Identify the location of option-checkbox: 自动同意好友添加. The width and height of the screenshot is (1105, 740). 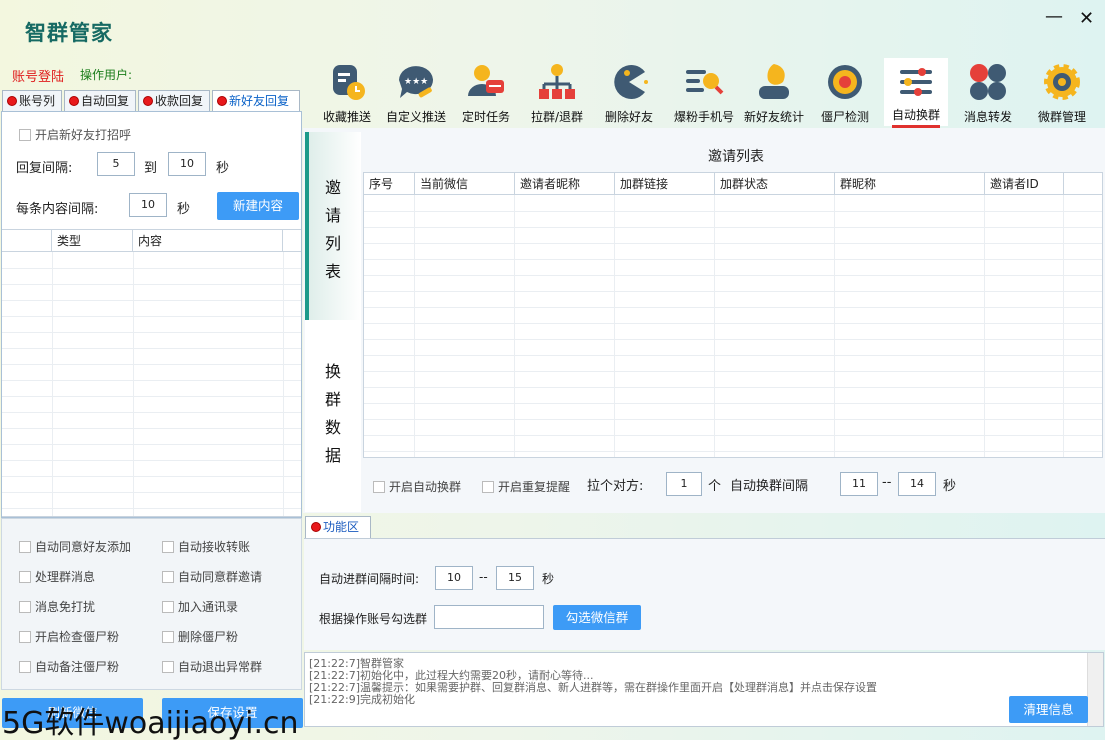
(75, 546).